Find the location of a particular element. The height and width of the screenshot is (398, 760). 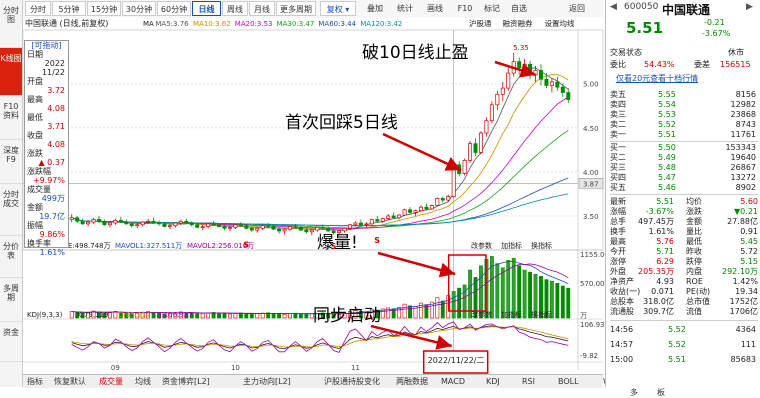

left-nav-7: 资金 is located at coordinates (11, 342).